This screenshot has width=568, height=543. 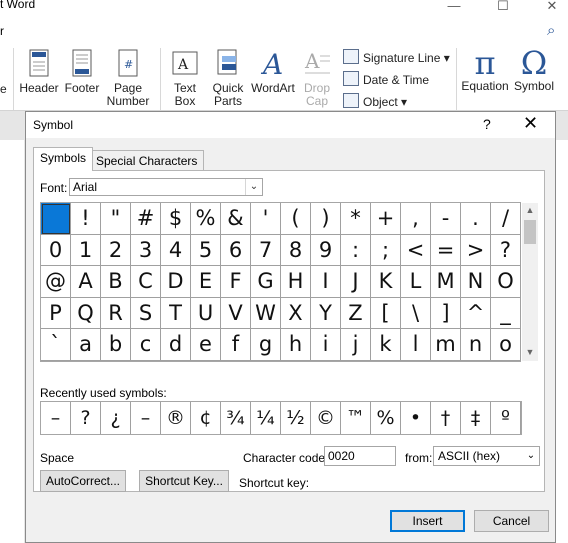 I want to click on header-button: Header, so click(x=39, y=71).